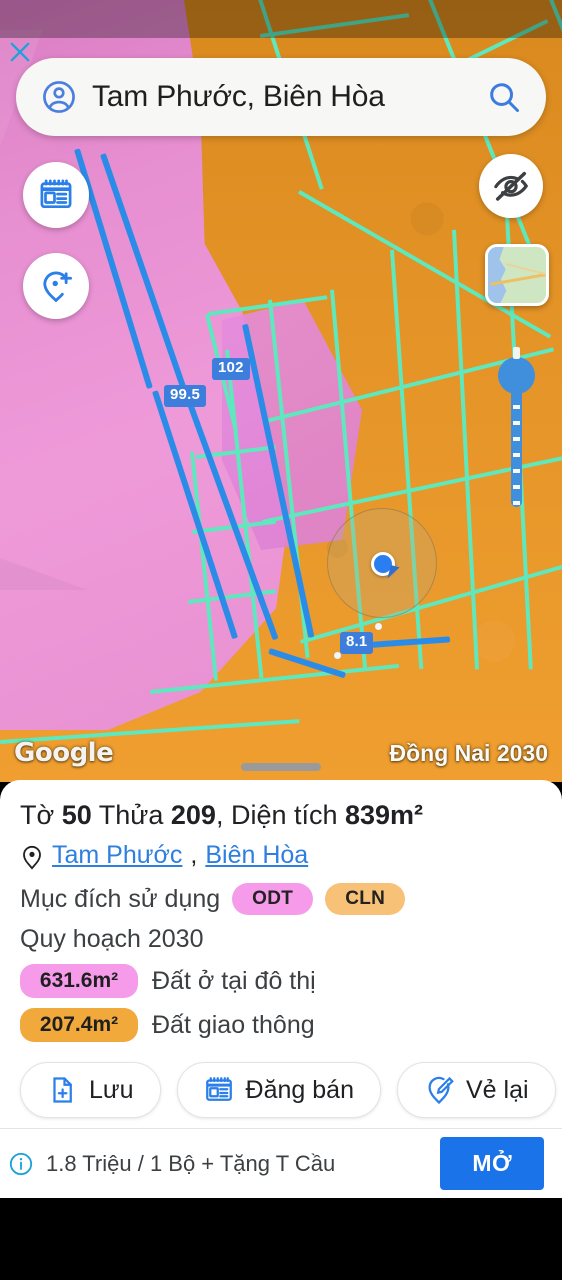  Describe the element at coordinates (185, 396) in the screenshot. I see `road-label: 99.5` at that location.